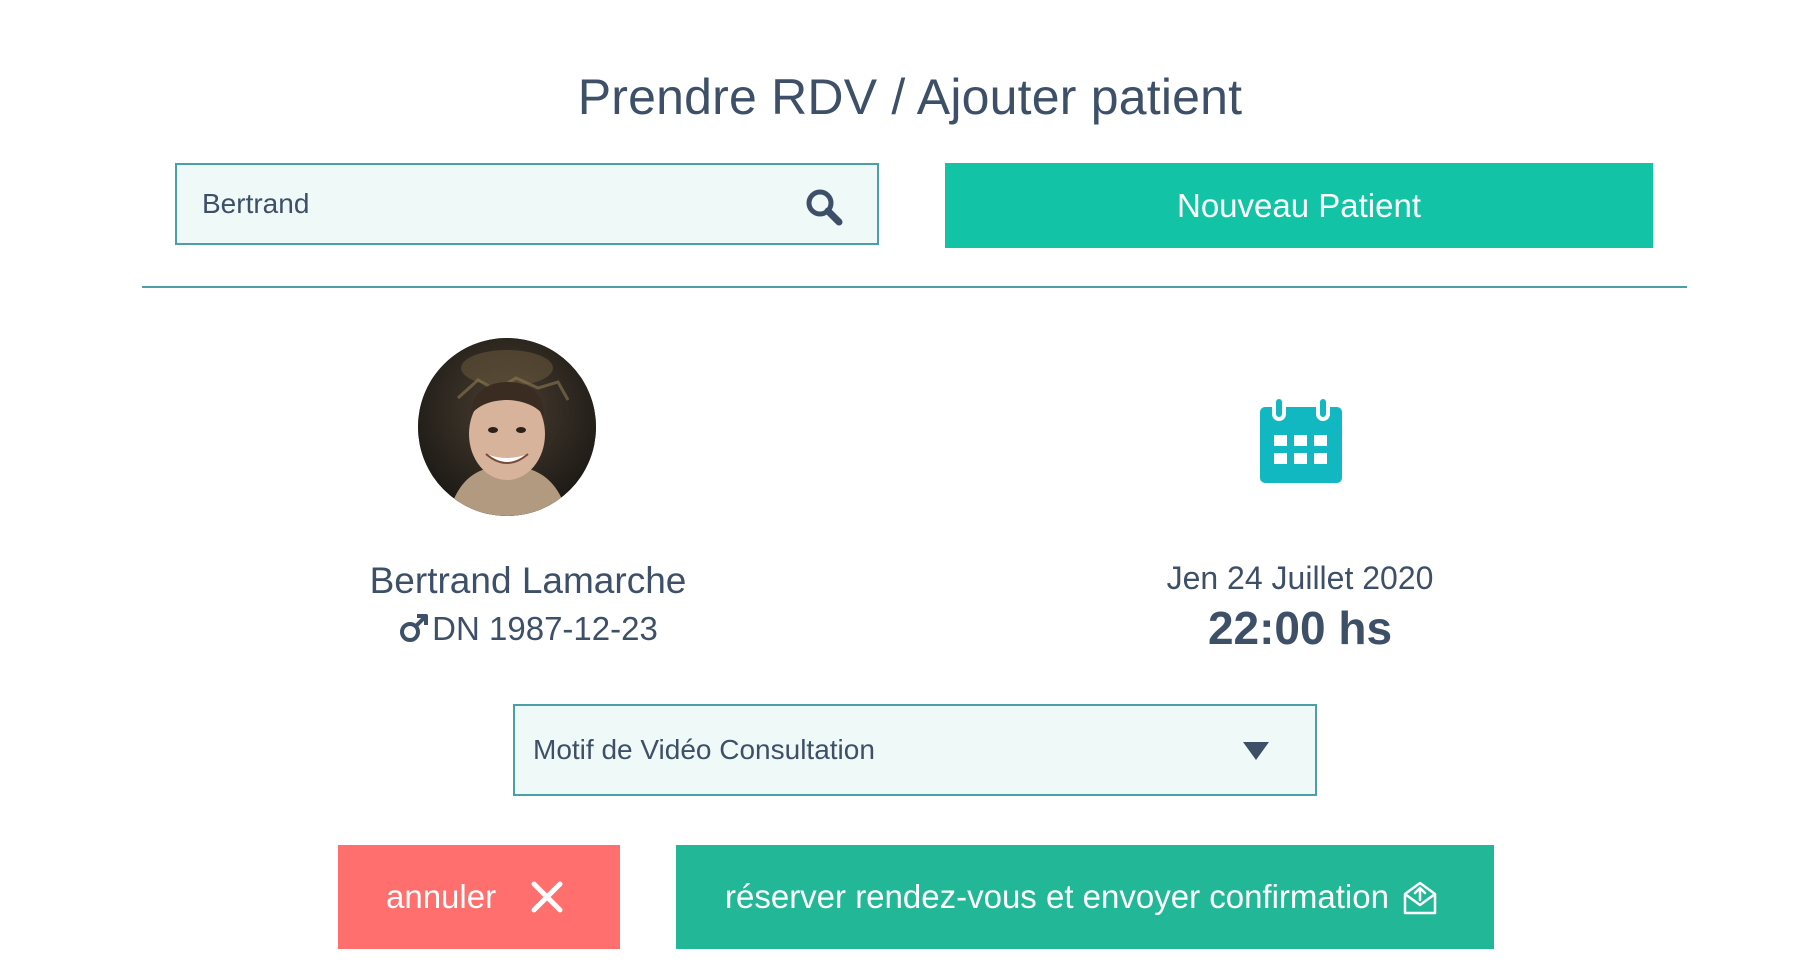 This screenshot has width=1820, height=966. Describe the element at coordinates (824, 207) in the screenshot. I see `search-icon` at that location.